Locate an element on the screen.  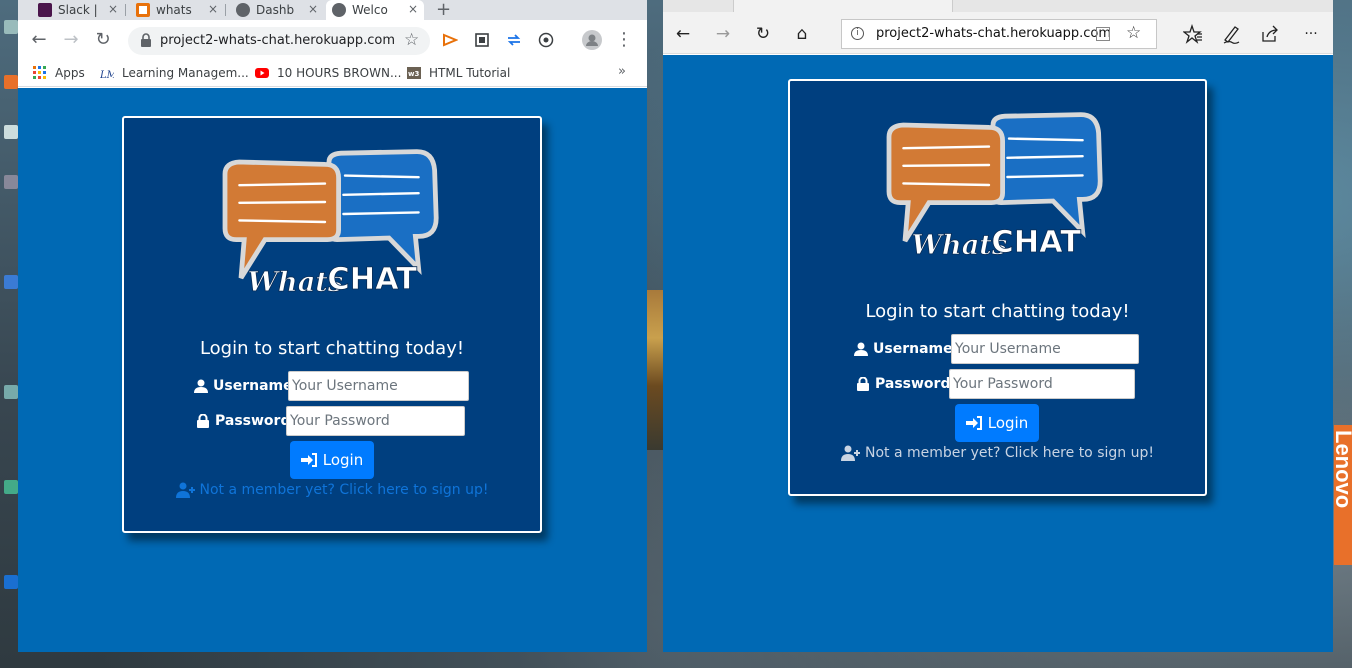
edge-active-tab is located at coordinates (843, 6).